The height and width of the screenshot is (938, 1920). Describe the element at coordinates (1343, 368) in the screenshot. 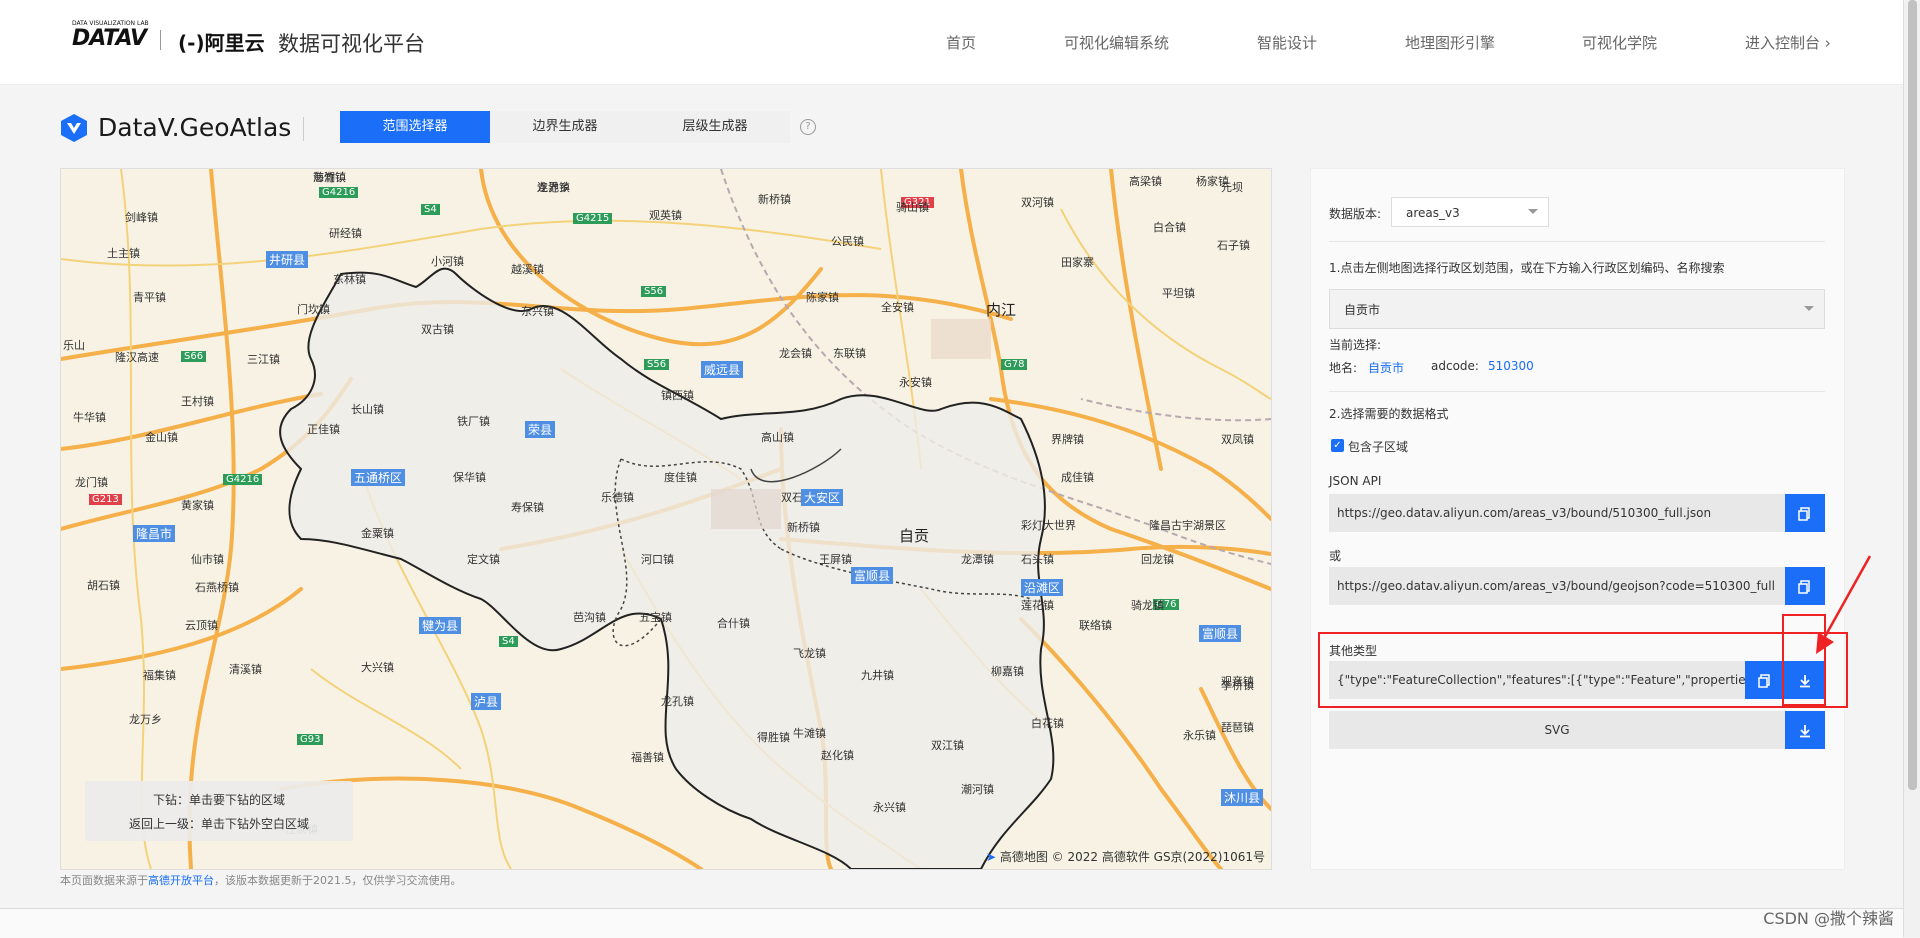

I see `name-label: 地名:` at that location.